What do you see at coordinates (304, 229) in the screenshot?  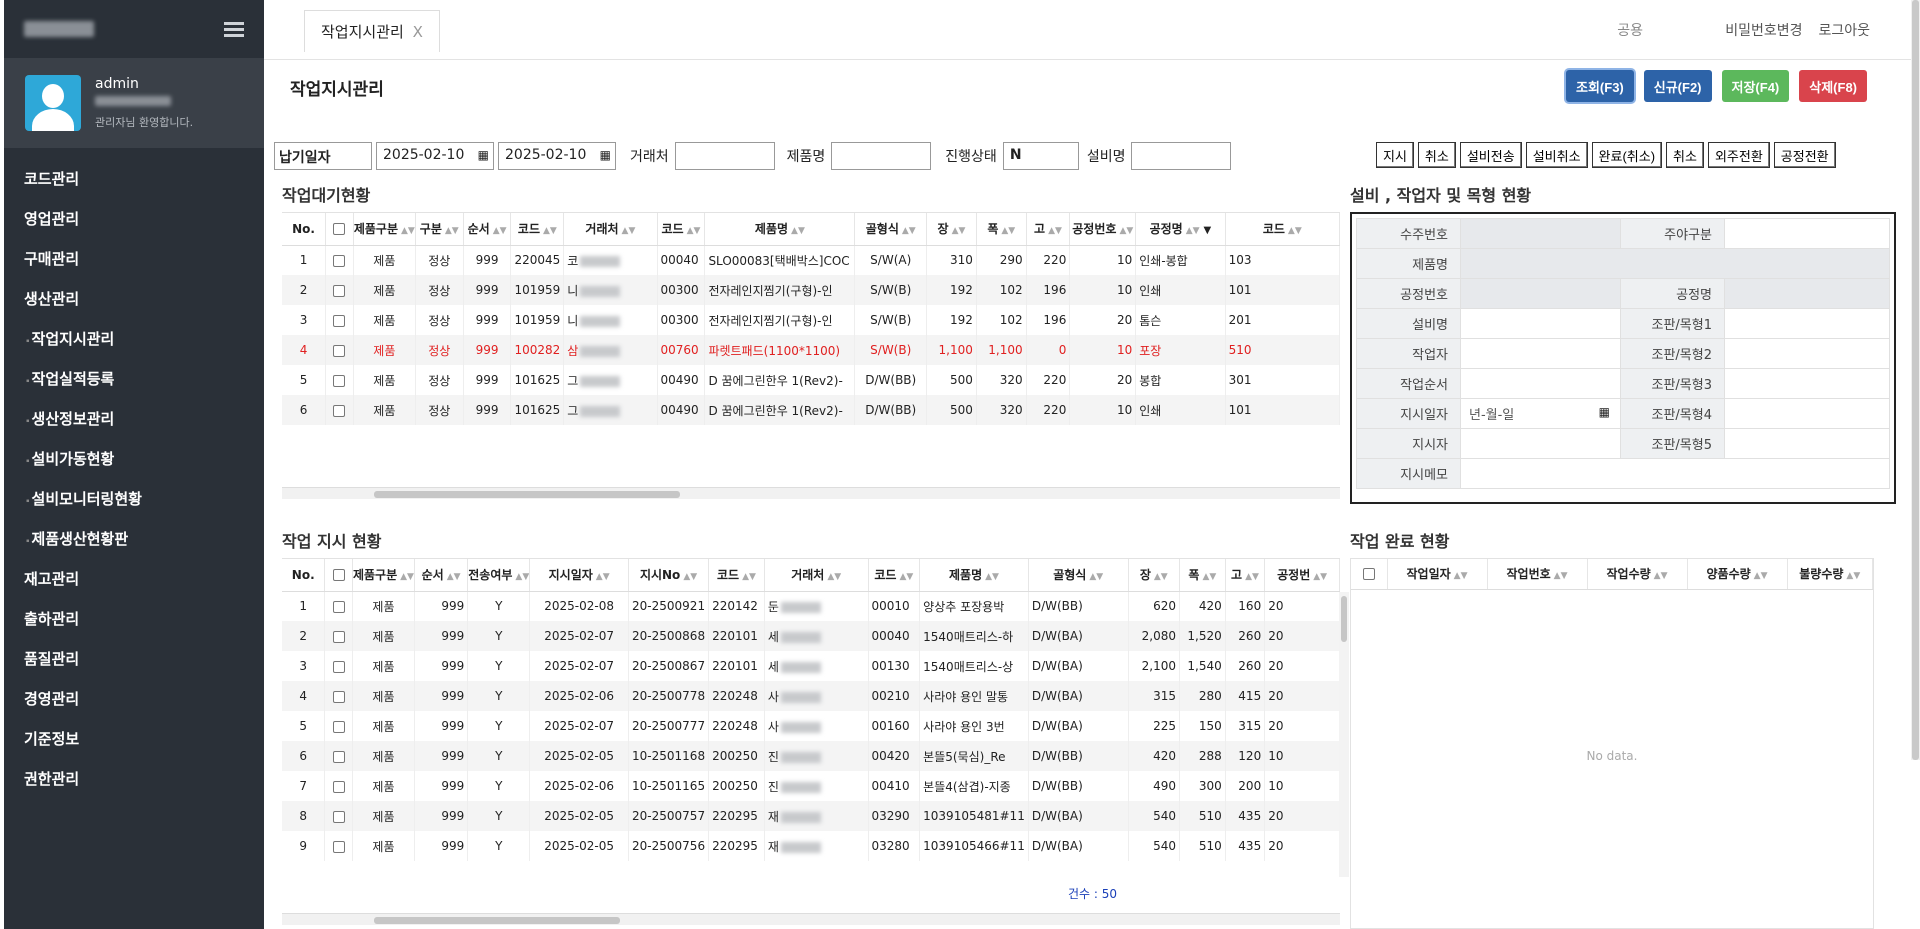 I see `column-header: No.` at bounding box center [304, 229].